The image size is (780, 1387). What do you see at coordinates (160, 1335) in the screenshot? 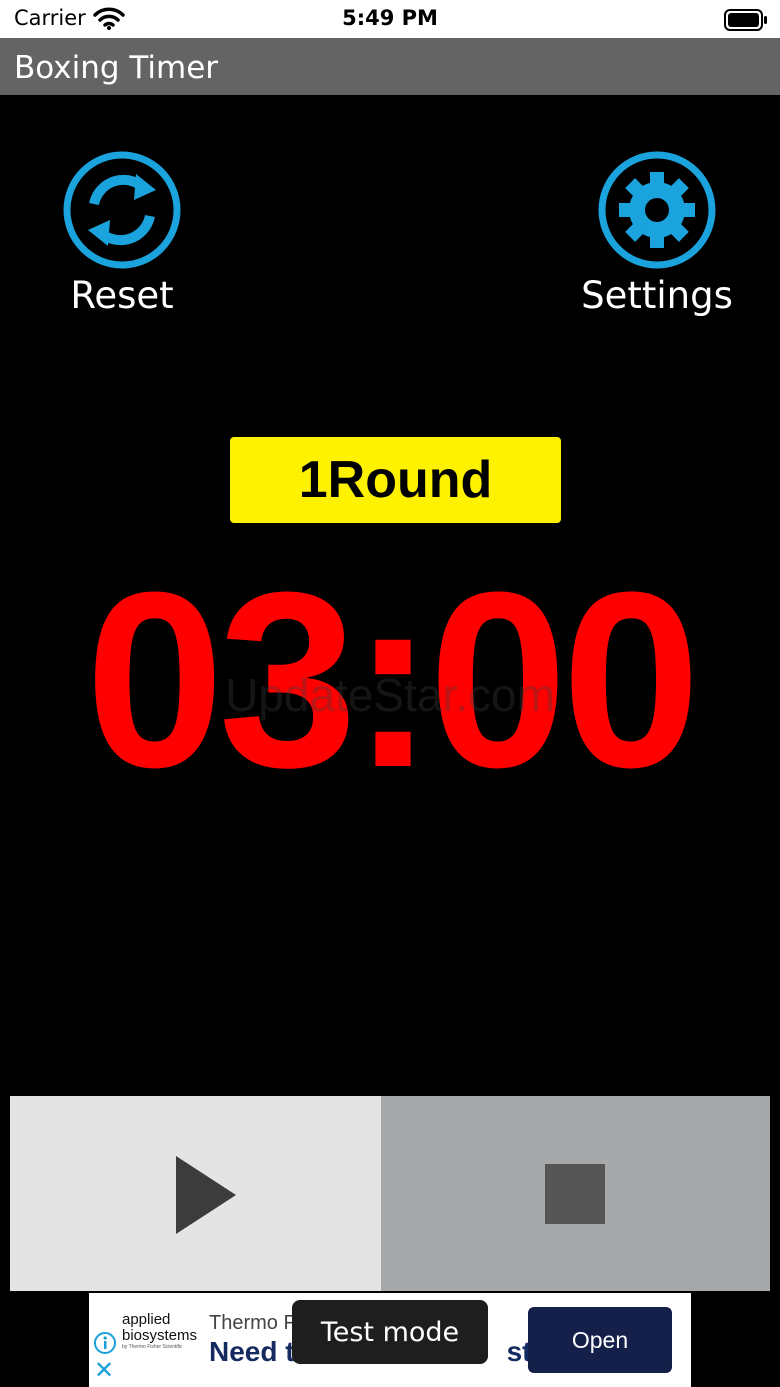
I see `ad-brand-line2: biosystems` at bounding box center [160, 1335].